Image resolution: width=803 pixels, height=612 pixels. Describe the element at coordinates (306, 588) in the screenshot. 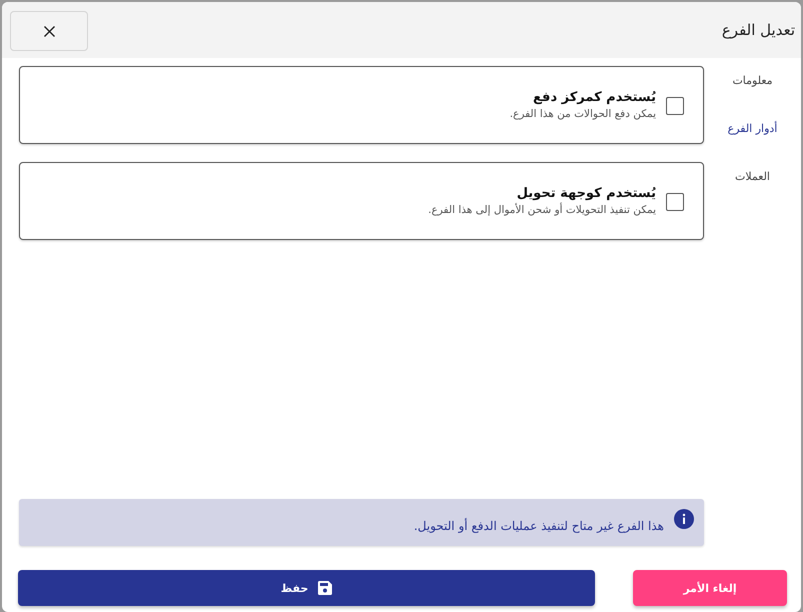

I see `save-button: حفظ` at that location.